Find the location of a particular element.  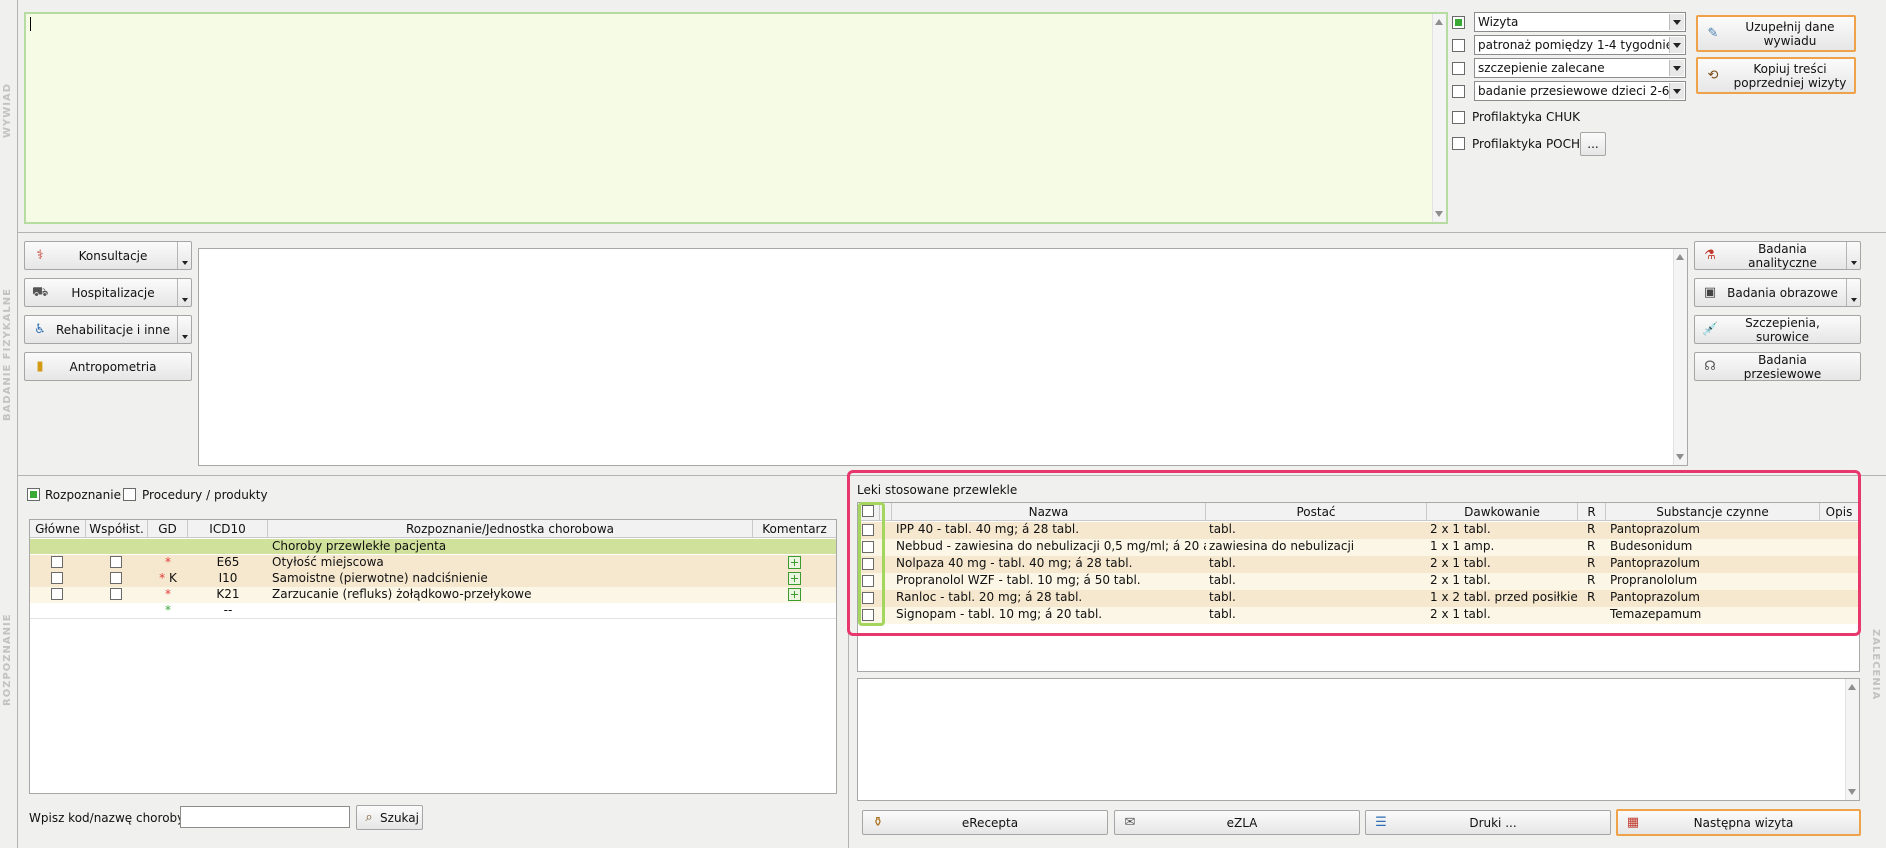

col-gd: GD is located at coordinates (168, 528).